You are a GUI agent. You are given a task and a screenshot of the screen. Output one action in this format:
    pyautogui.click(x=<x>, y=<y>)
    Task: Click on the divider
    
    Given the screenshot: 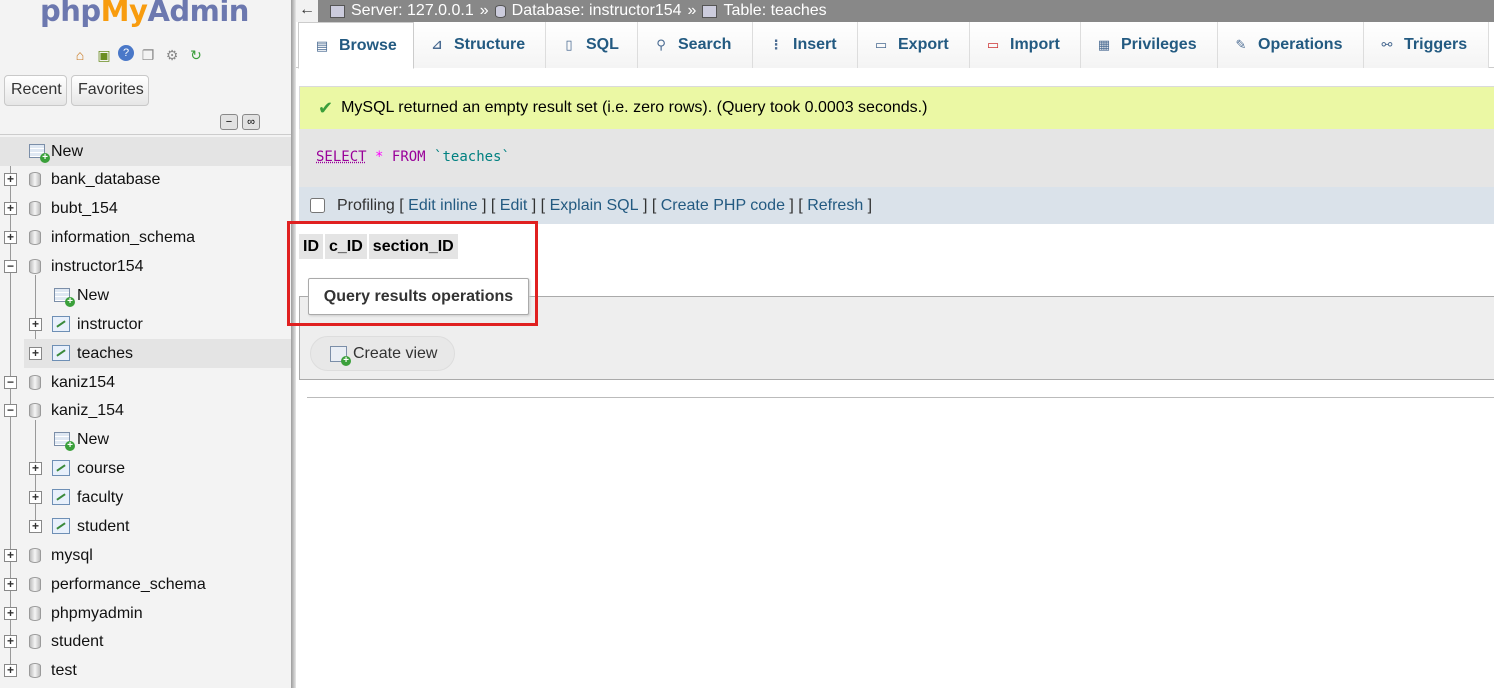 What is the action you would take?
    pyautogui.click(x=900, y=397)
    